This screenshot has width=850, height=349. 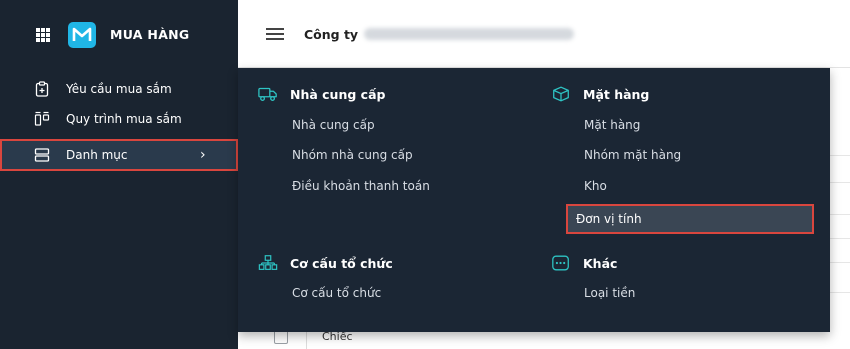 I want to click on sidebar-item-label: Quy trình mua sắm, so click(x=124, y=119).